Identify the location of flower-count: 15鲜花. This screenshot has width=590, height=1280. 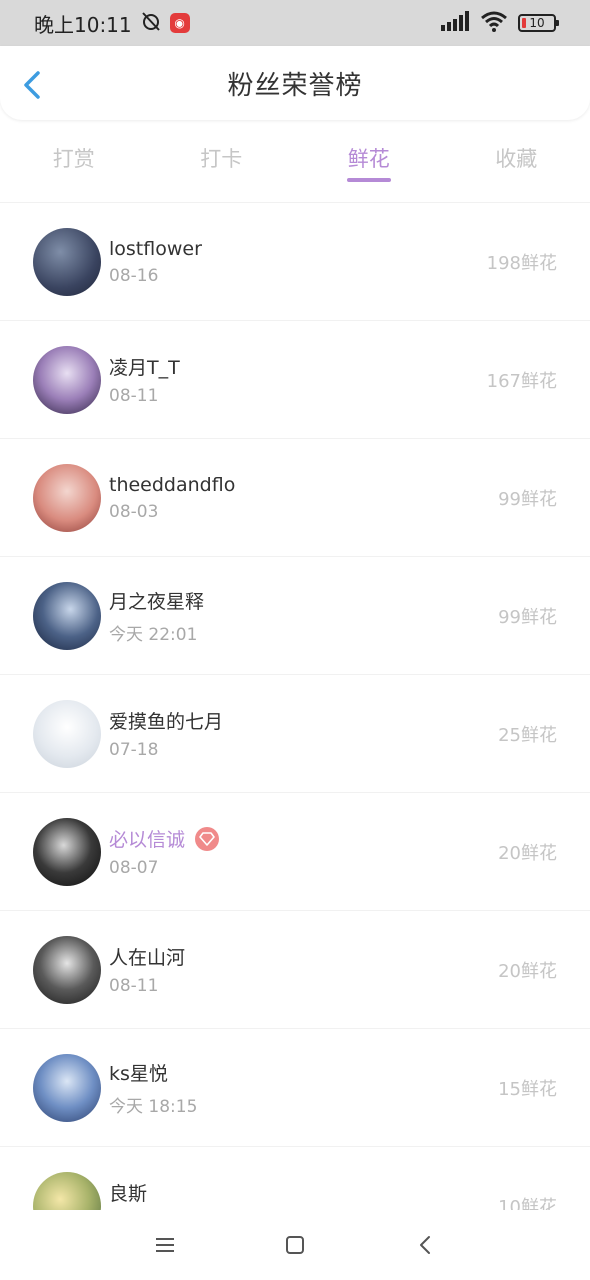
(527, 1089).